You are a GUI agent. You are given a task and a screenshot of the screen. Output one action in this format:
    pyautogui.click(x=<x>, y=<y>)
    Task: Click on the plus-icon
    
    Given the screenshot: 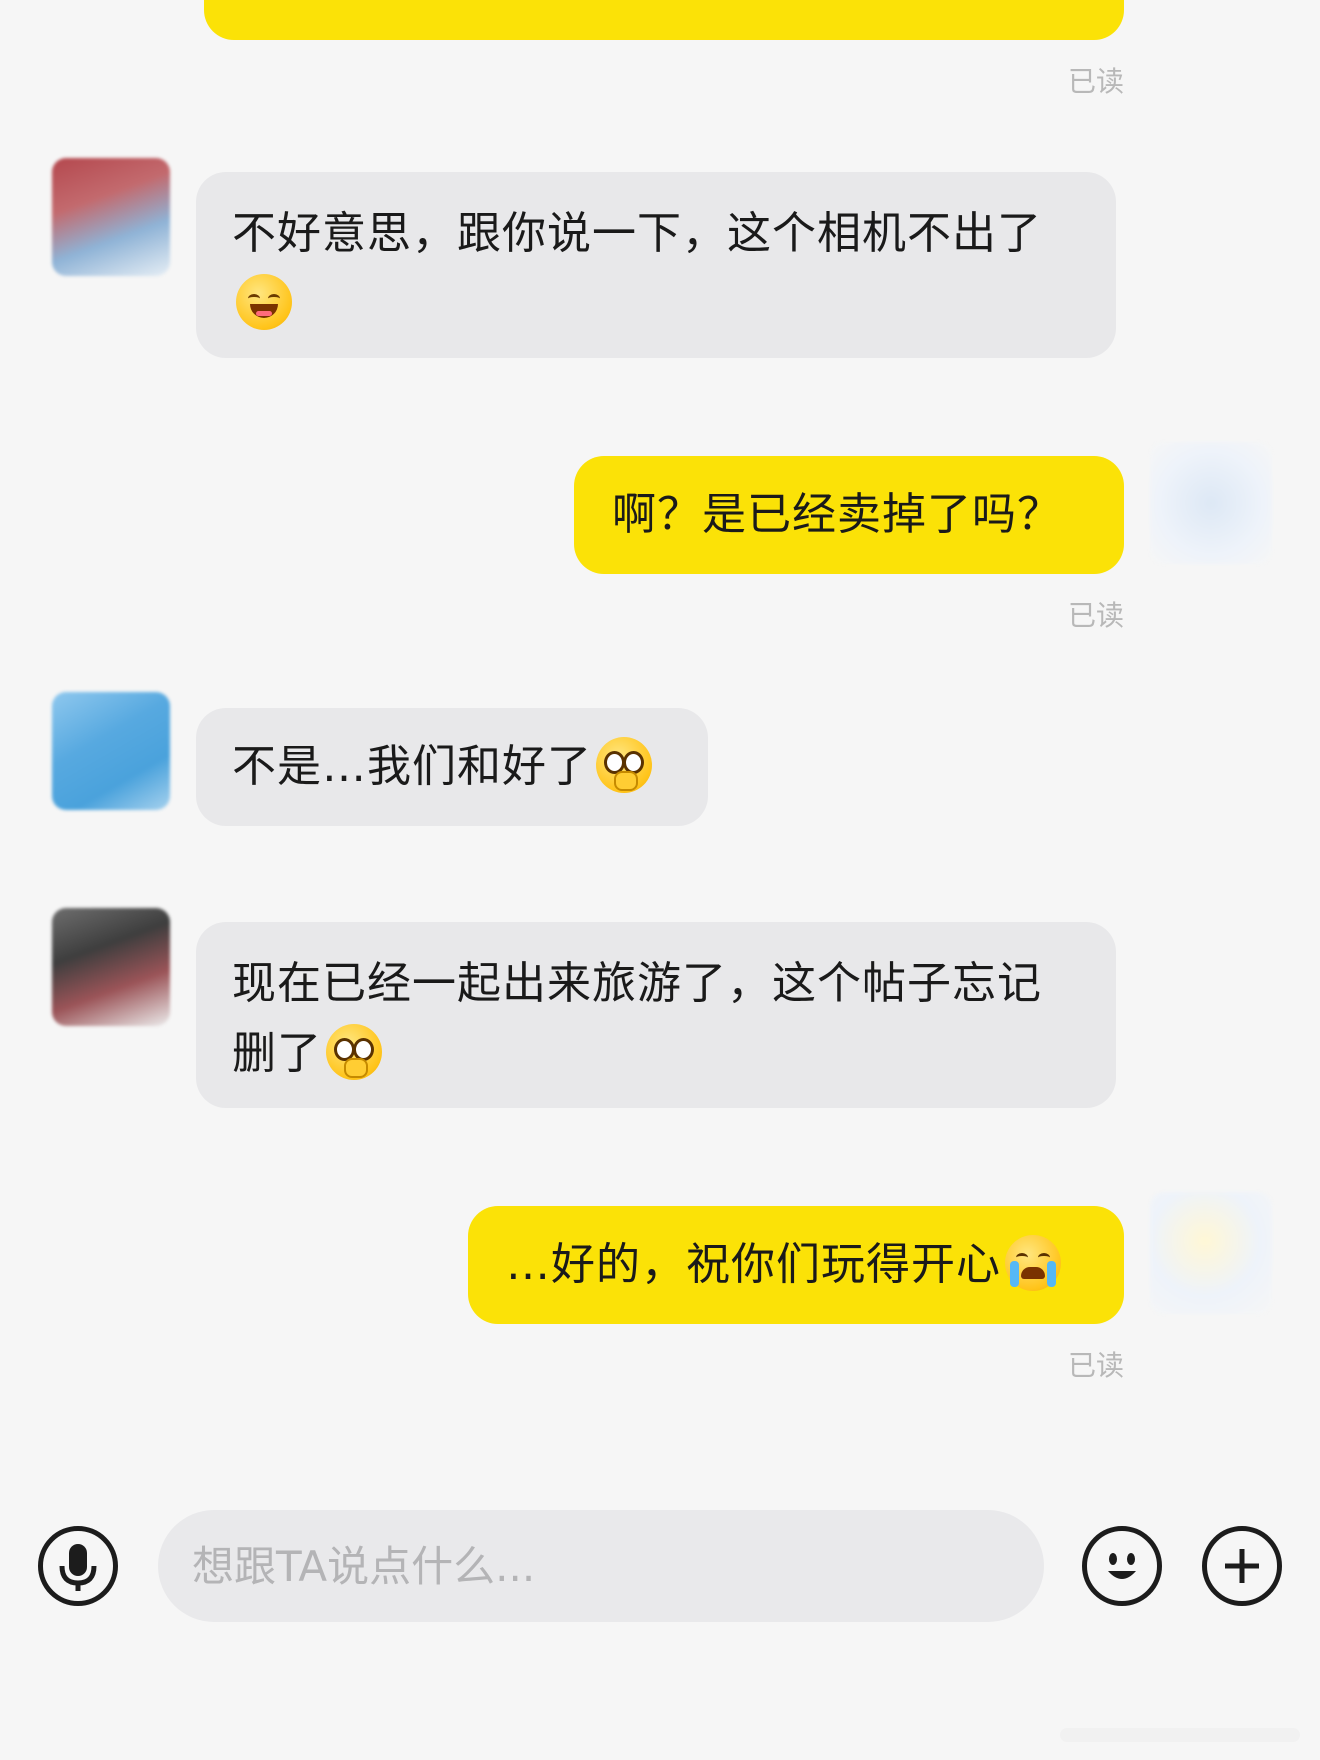 What is the action you would take?
    pyautogui.click(x=1242, y=1566)
    